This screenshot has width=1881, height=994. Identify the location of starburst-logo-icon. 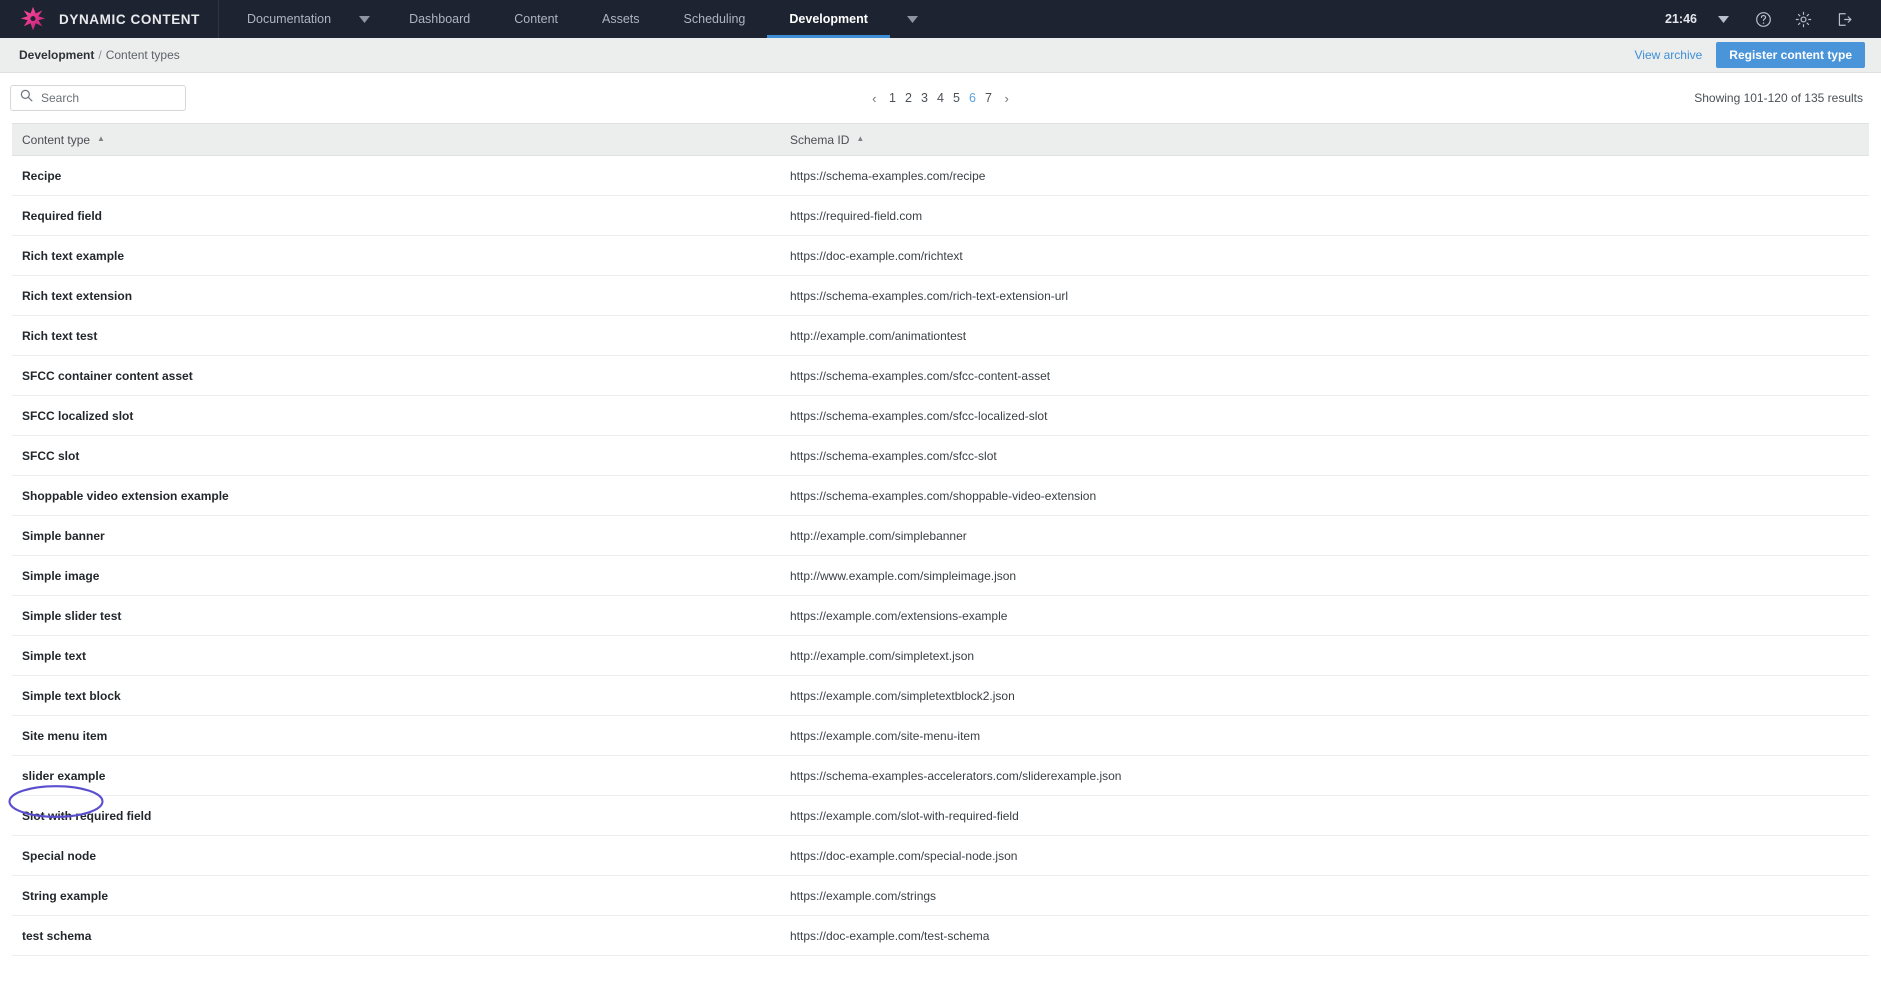
(33, 19).